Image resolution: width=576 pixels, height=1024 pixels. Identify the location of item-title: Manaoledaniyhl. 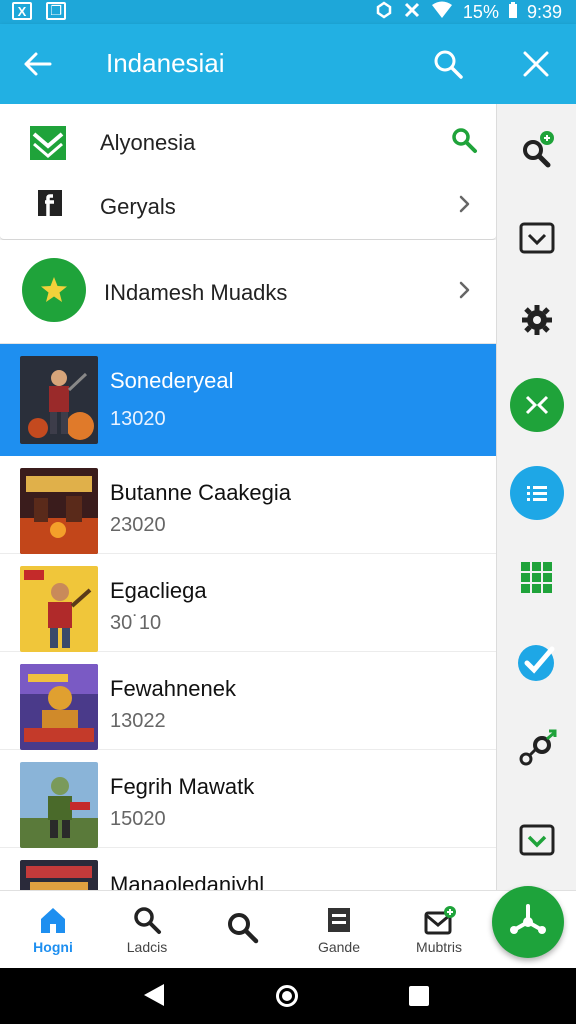
(187, 881).